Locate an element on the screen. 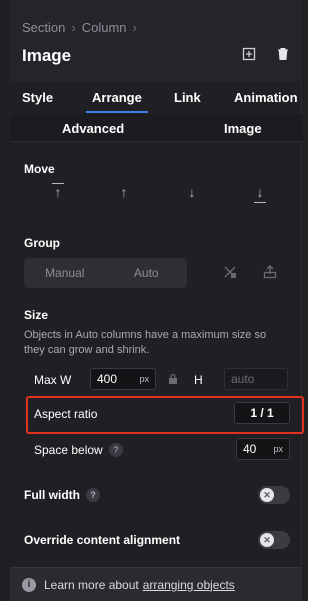  aspect-ratio-value: 1 / 1 is located at coordinates (262, 413).